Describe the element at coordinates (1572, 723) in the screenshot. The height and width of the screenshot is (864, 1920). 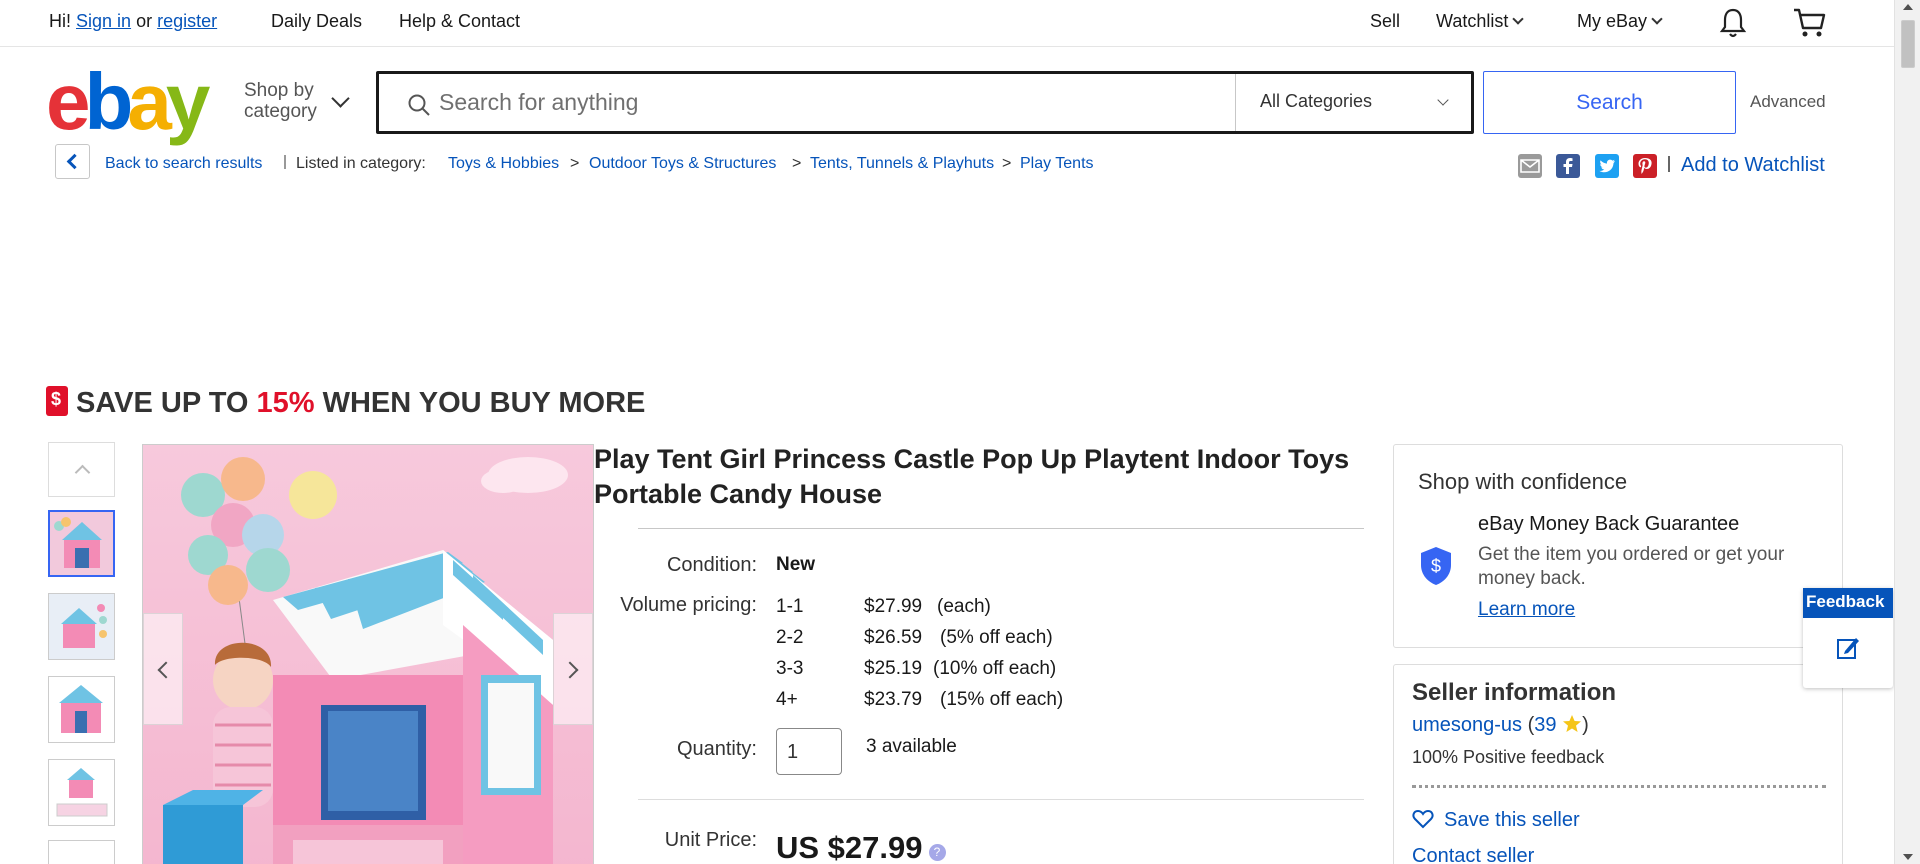
I see `star-icon` at that location.